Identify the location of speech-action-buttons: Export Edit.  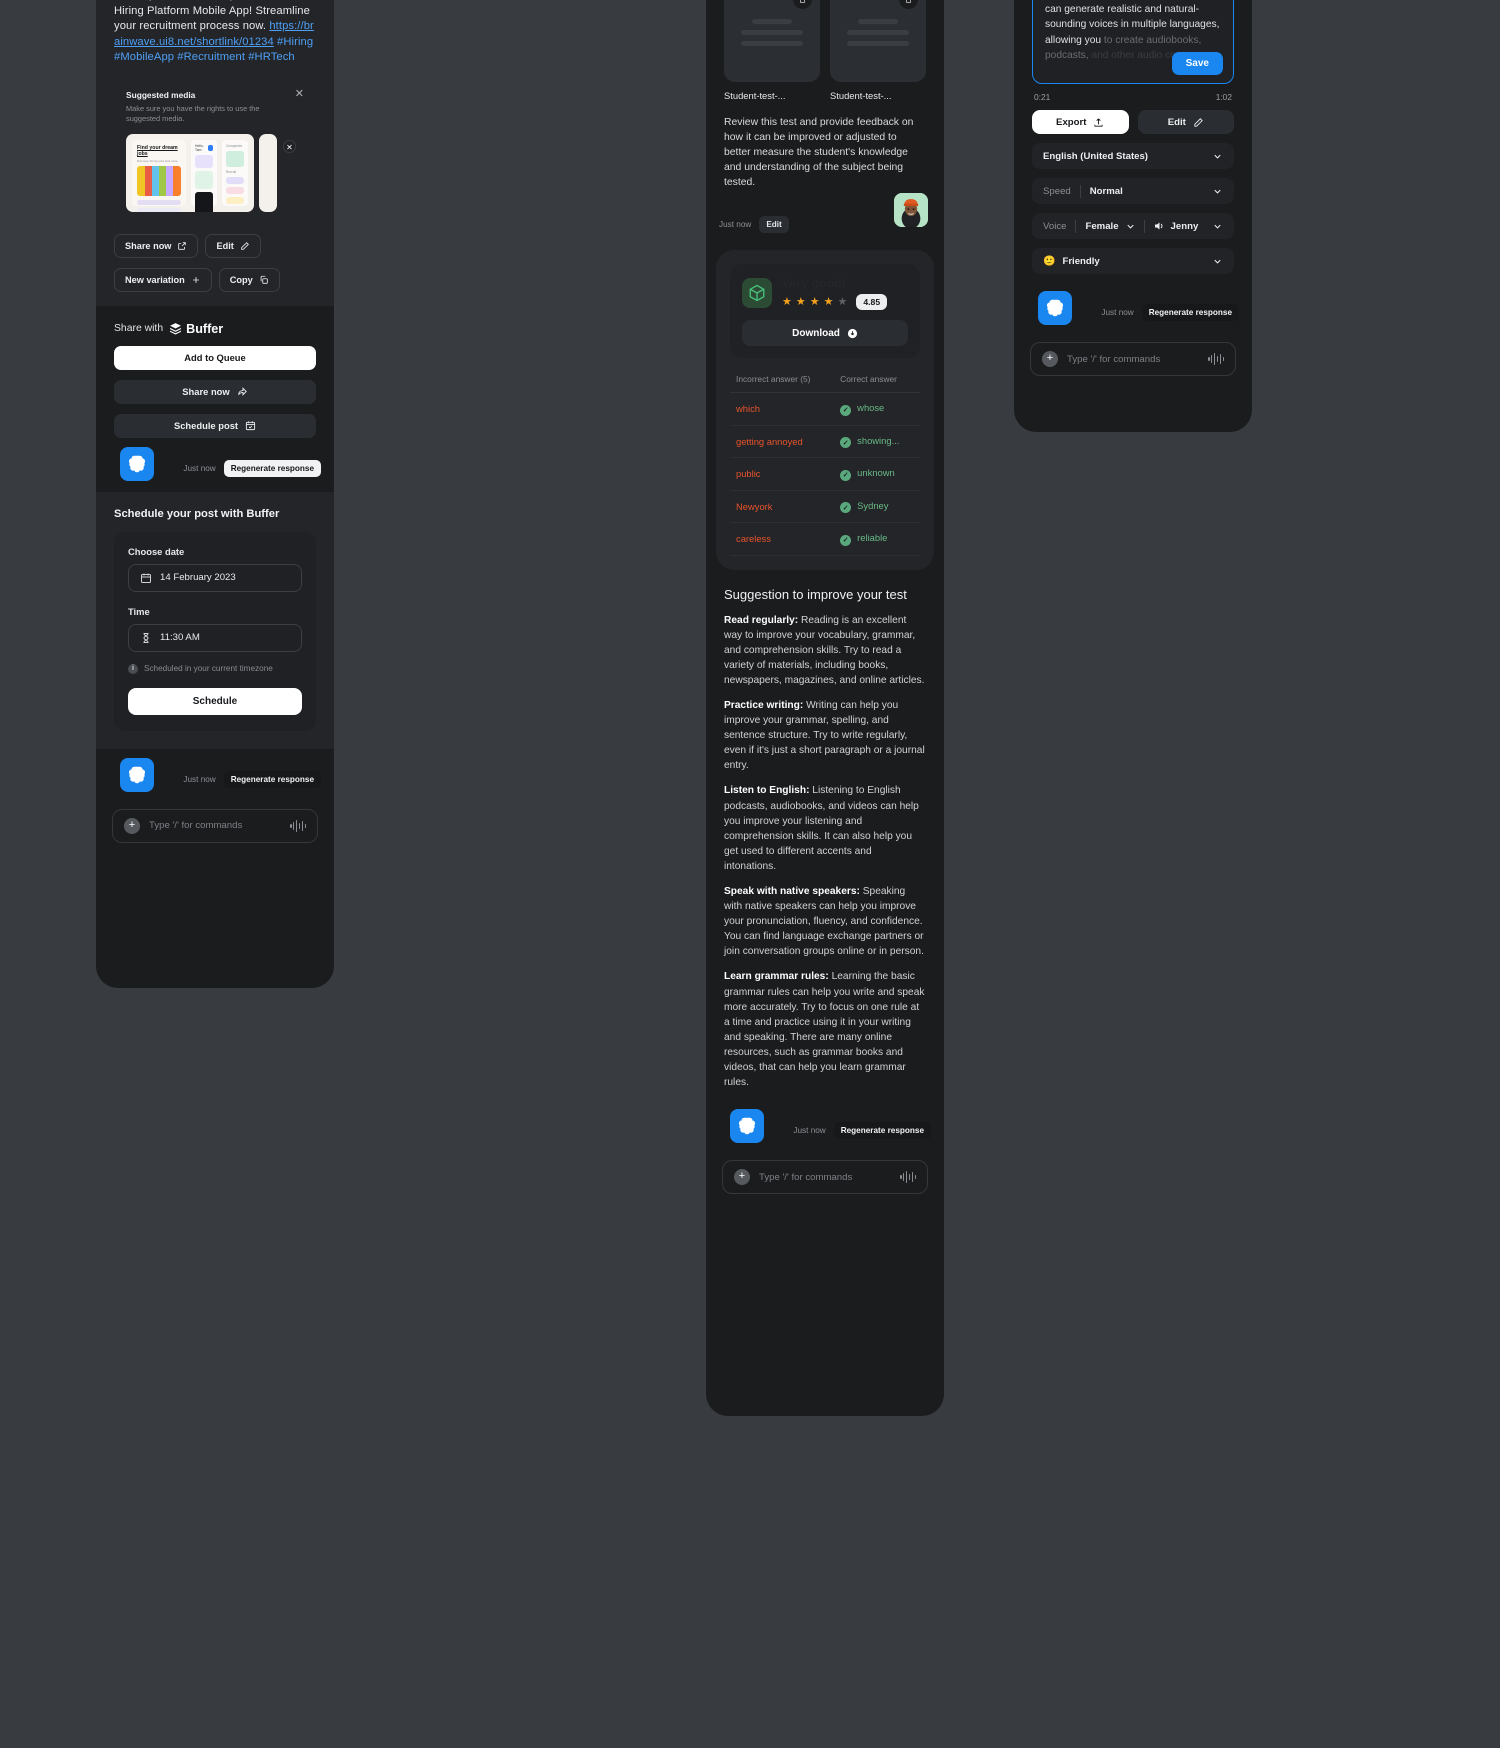
(1133, 118).